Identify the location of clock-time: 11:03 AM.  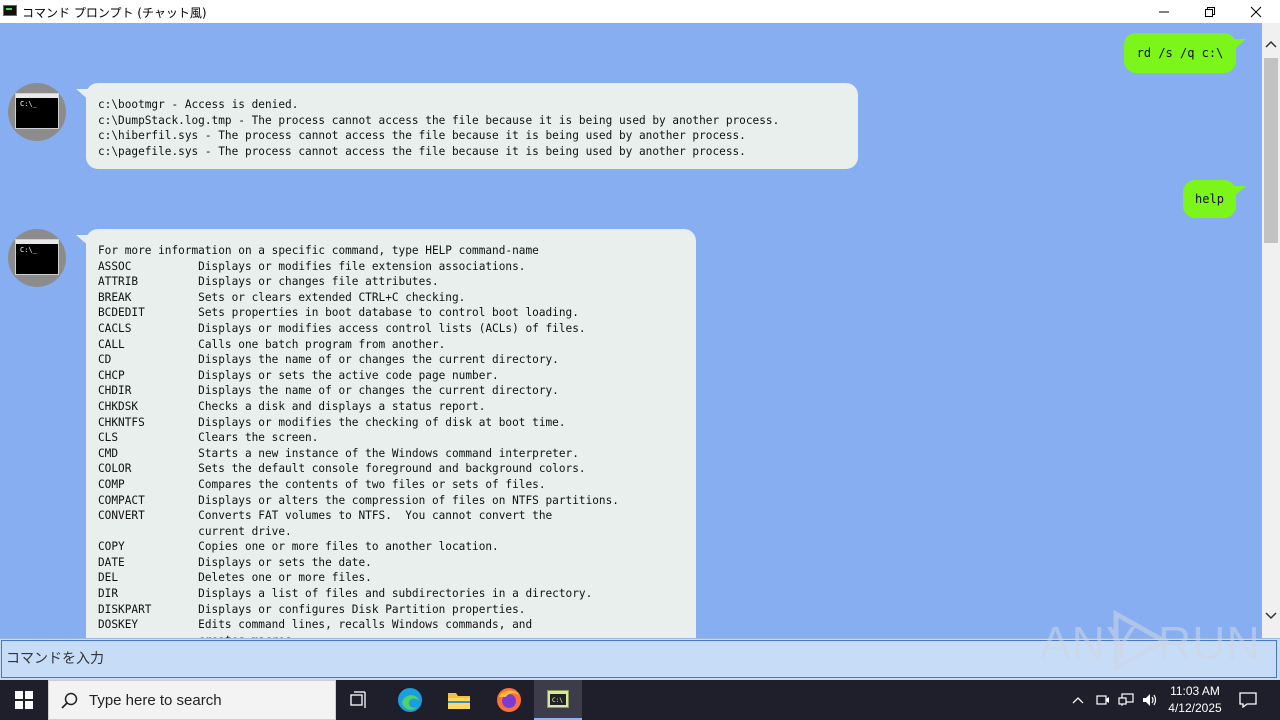
(1195, 691).